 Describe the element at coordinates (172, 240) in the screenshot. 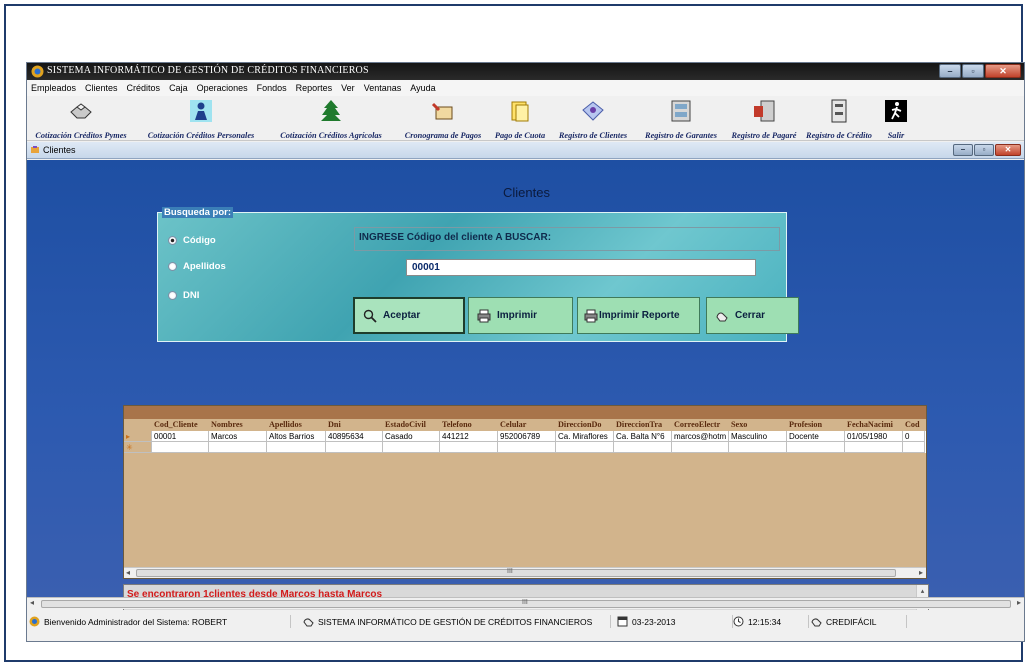

I see `radio-button-selected` at that location.